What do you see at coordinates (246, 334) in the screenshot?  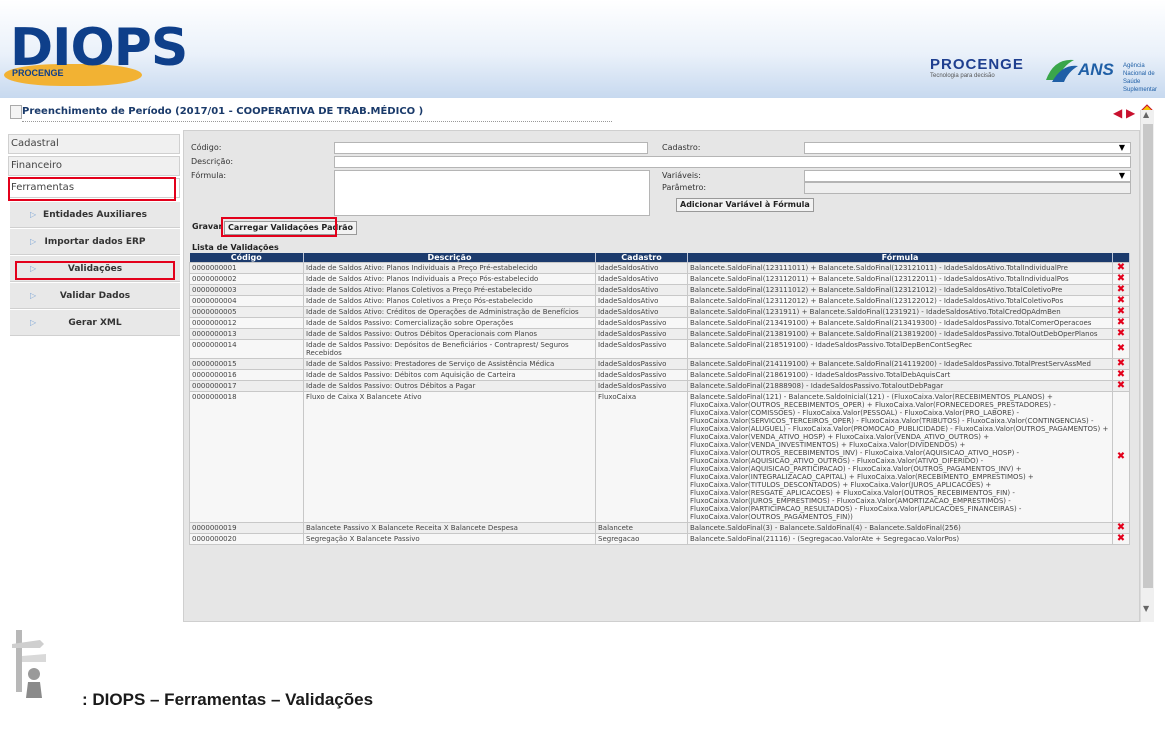 I see `cell-codigo: 0000000013` at bounding box center [246, 334].